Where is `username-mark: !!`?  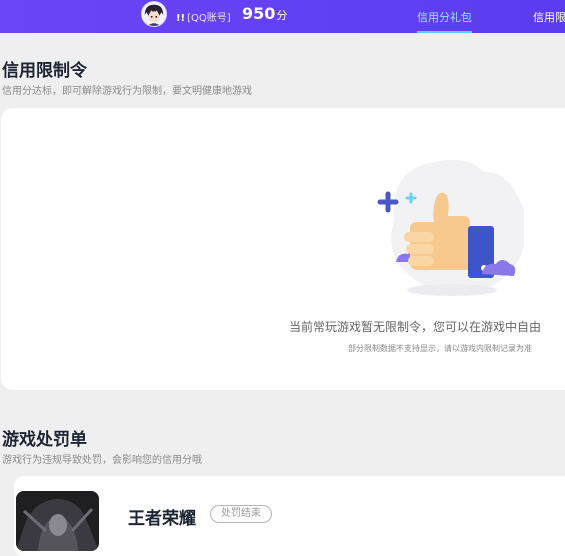 username-mark: !! is located at coordinates (181, 18).